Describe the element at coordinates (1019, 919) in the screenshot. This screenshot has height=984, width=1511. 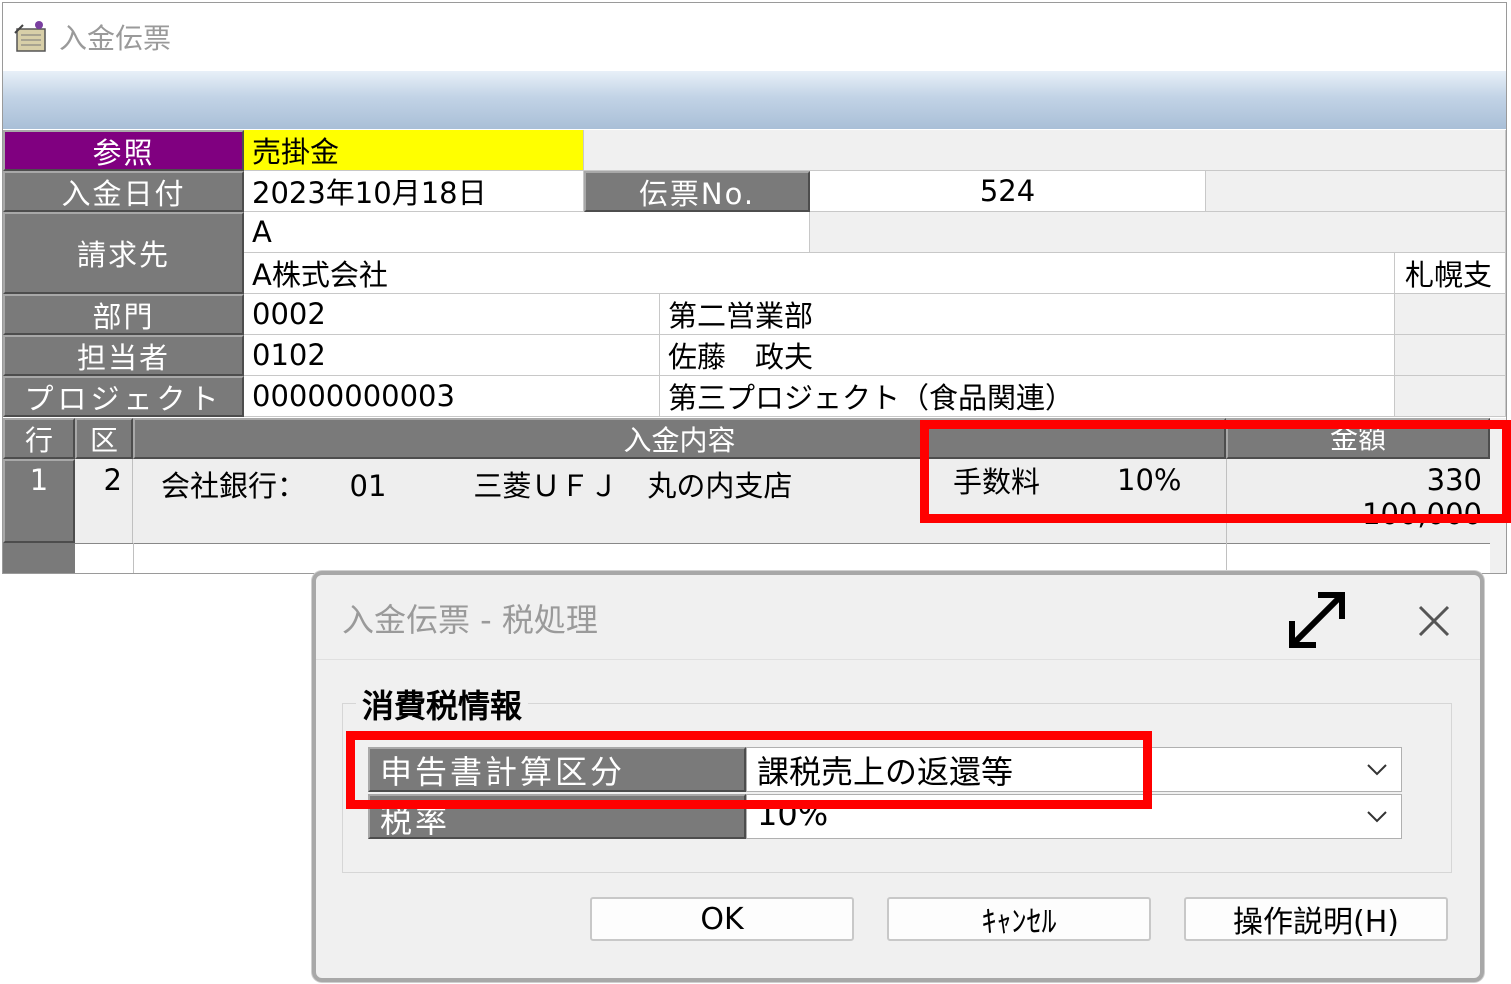
I see `cancel-button: ｷｬﾝｾﾙ` at that location.